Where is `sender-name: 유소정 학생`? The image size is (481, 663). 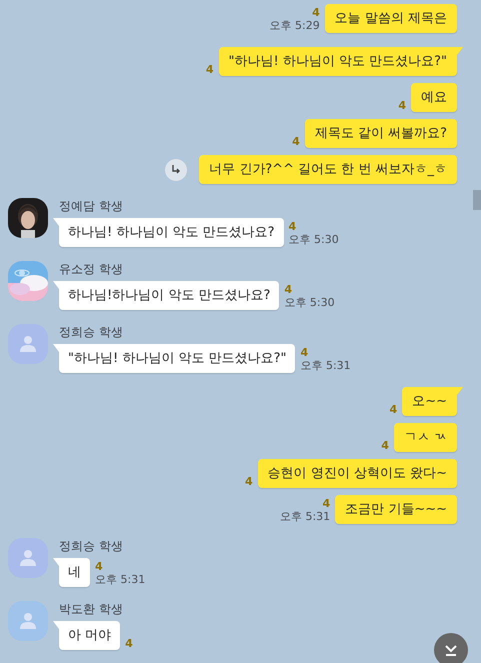
sender-name: 유소정 학생 is located at coordinates (91, 269).